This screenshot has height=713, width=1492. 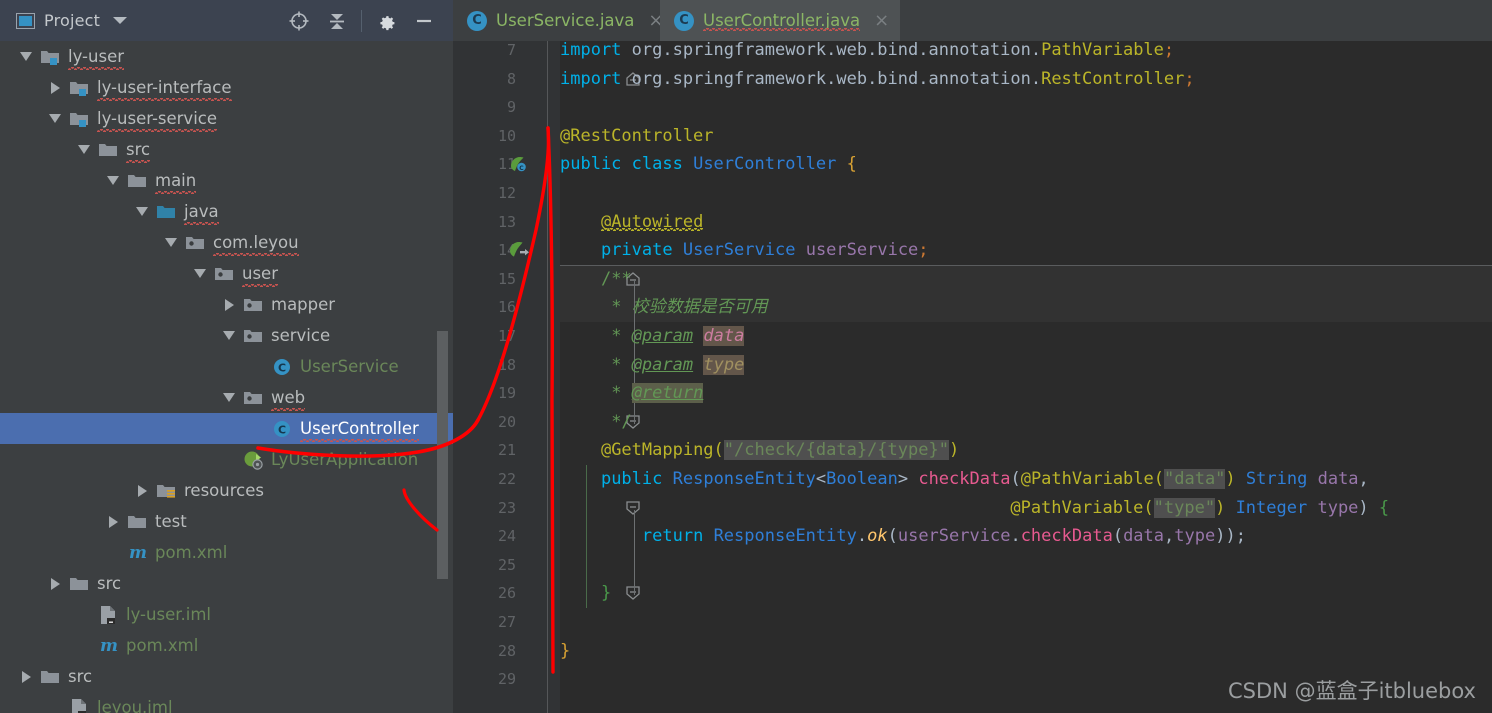 What do you see at coordinates (226, 118) in the screenshot?
I see `tree-node: ly-user-service` at bounding box center [226, 118].